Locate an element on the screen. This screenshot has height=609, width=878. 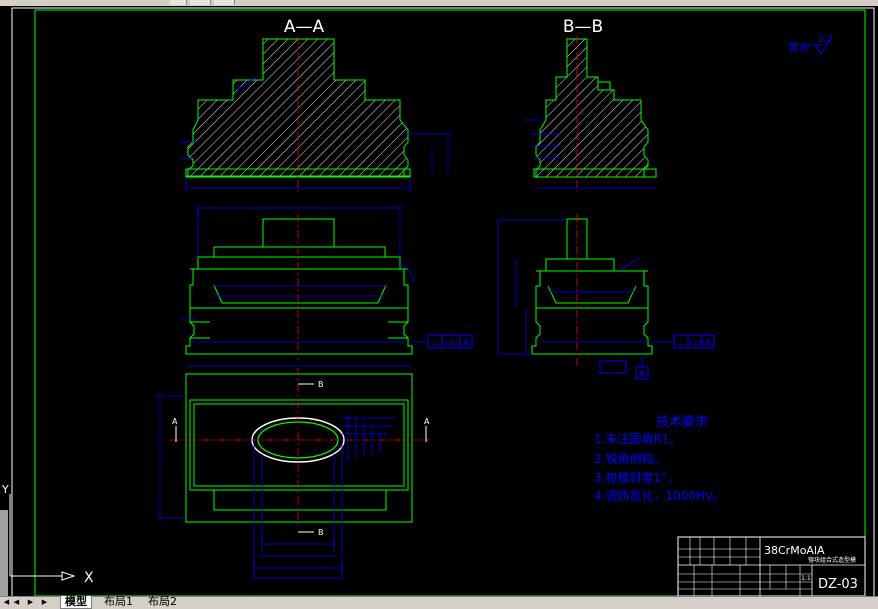
section-view-bb: B—B is located at coordinates (590, 104).